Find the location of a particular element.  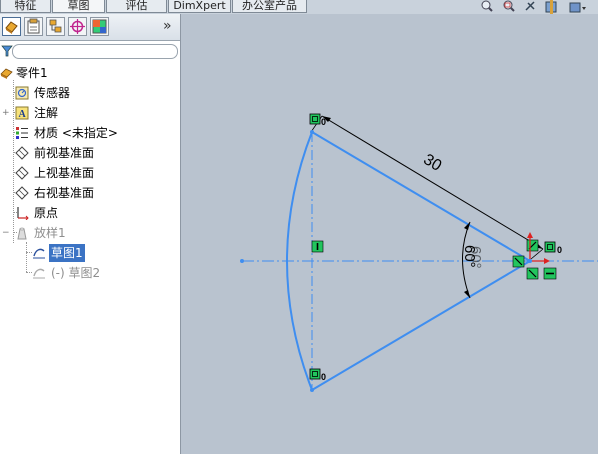

tree-item-sensors: 传感器 is located at coordinates (95, 93).